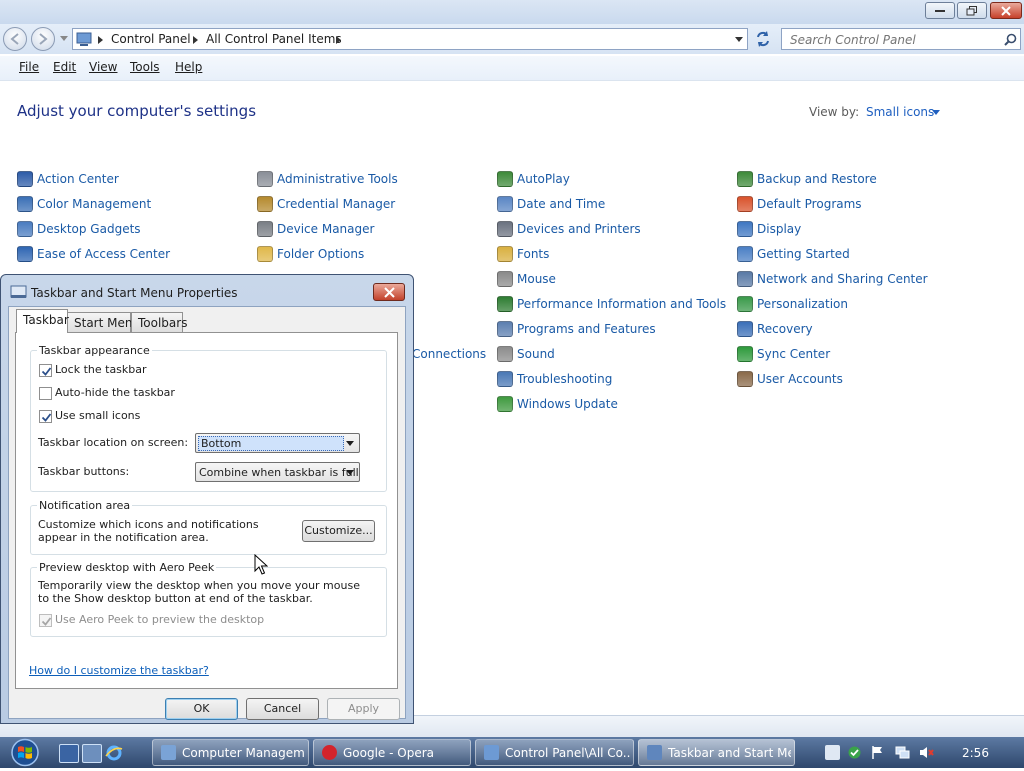 This screenshot has width=1024, height=771. I want to click on tab-taskbar-label: Taskbar, so click(46, 320).